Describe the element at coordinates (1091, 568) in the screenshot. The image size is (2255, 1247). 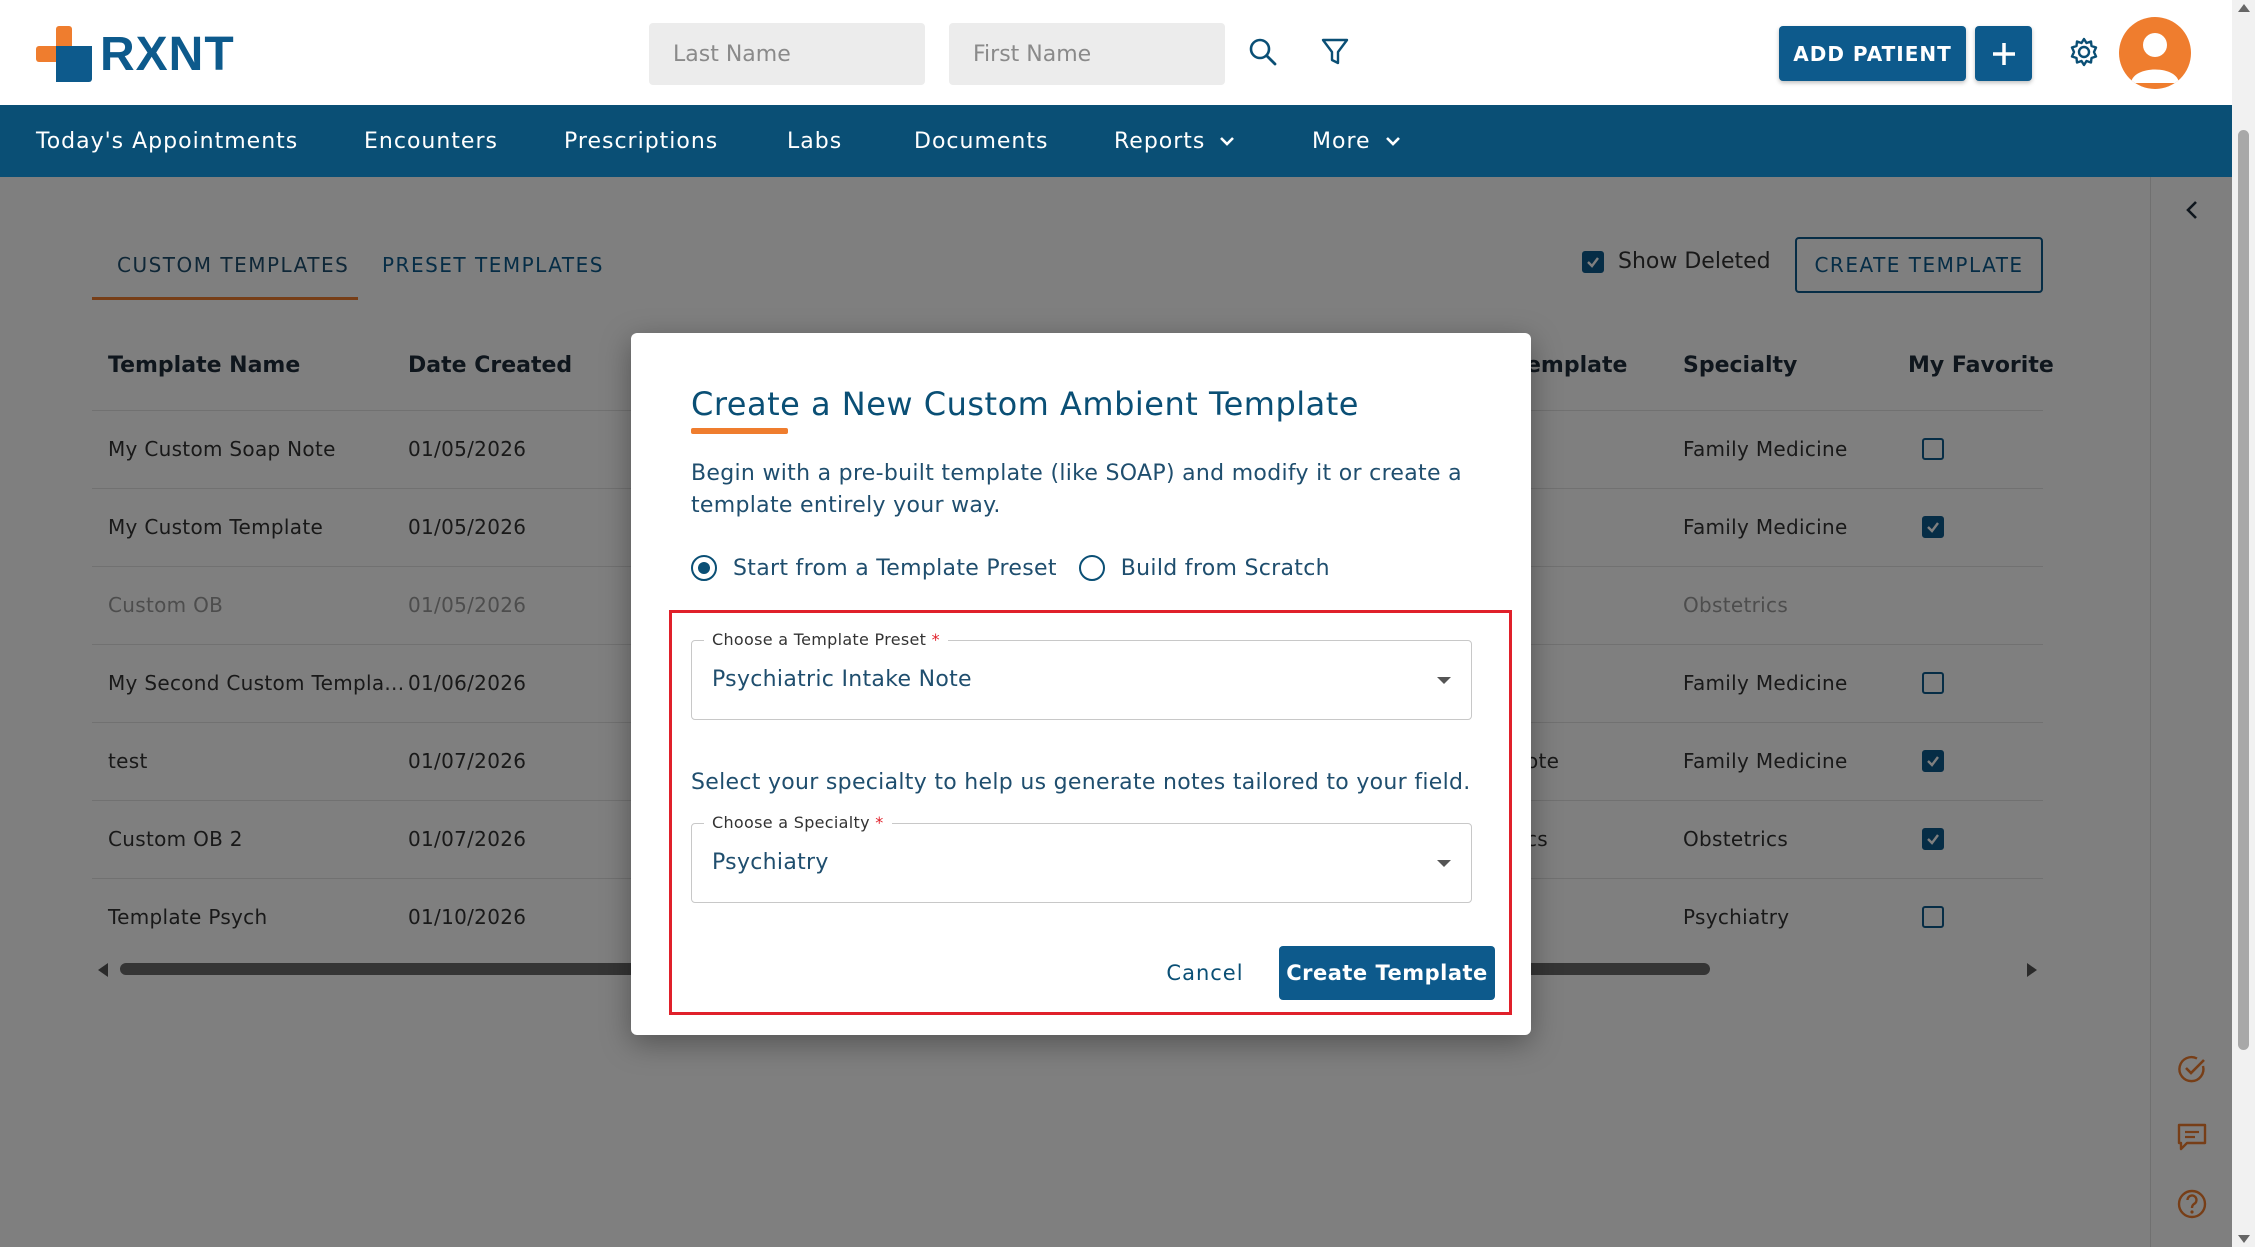
I see `radio-build-from-scratch` at that location.